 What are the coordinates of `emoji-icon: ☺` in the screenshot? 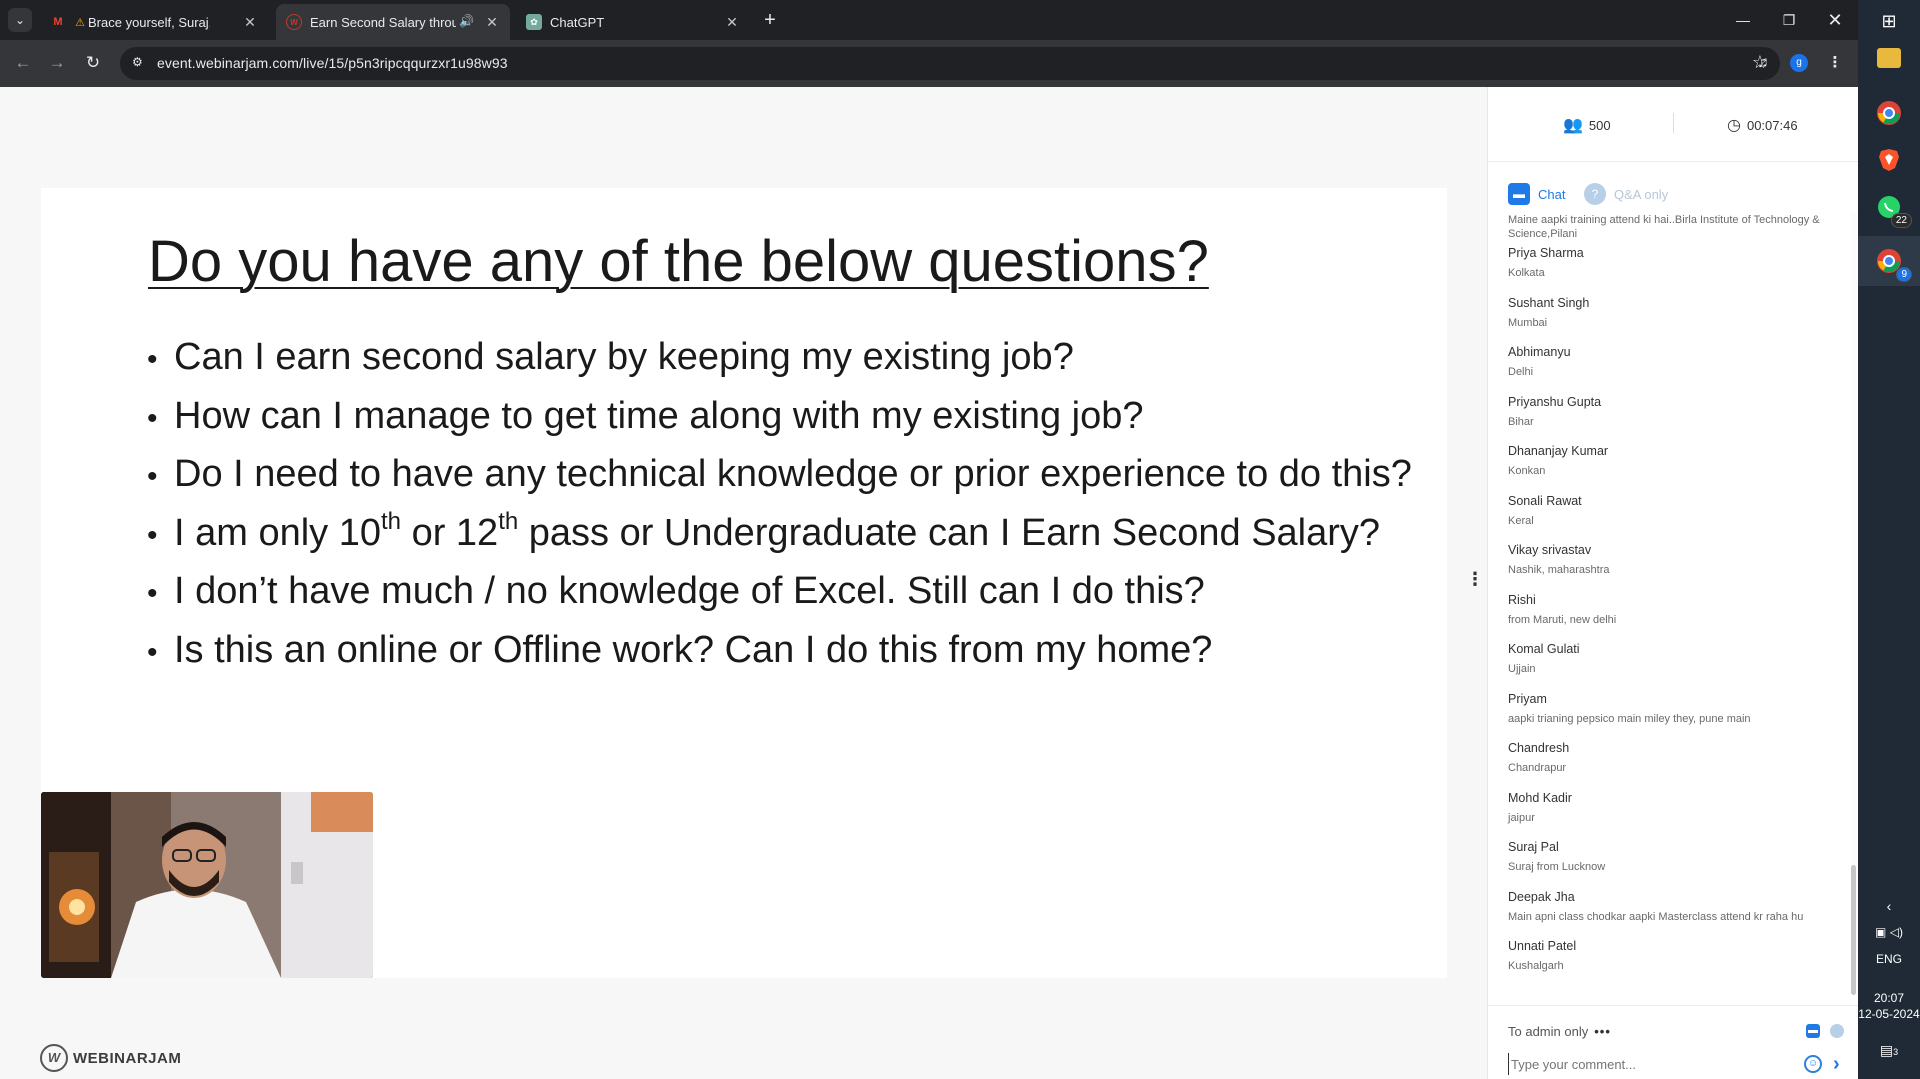 It's located at (1813, 1064).